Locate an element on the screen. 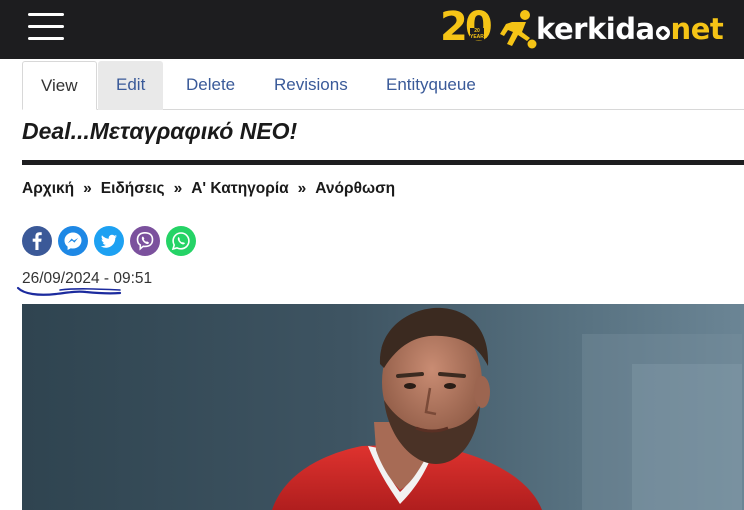 This screenshot has width=744, height=510. breadcrumb: Αρχική » Ειδήσεις » Α' Κατηγορία » Ανόρθωση is located at coordinates (208, 189).